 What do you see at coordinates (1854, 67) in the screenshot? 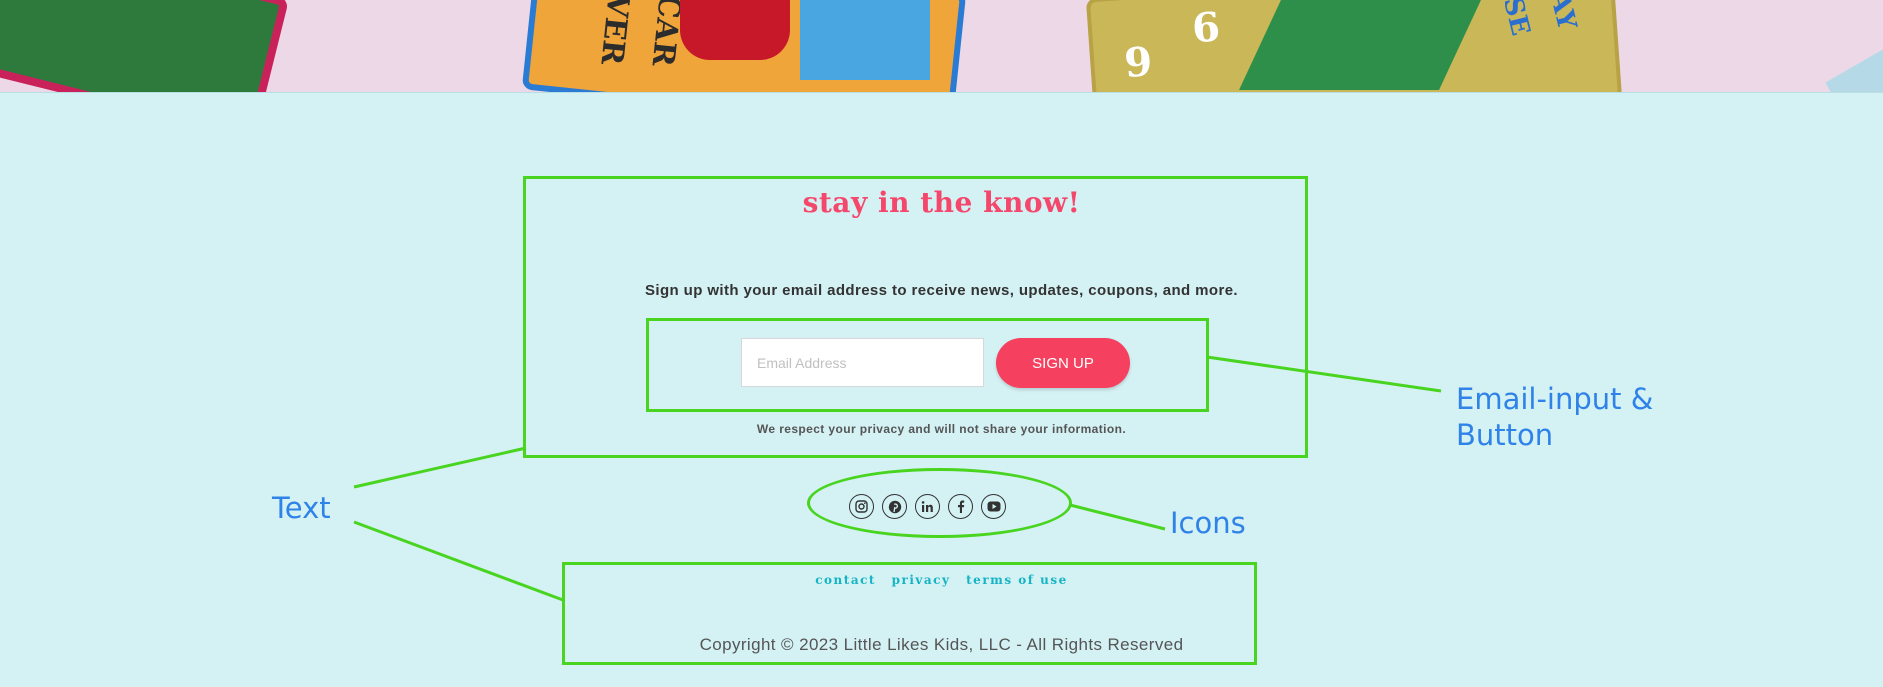
I see `corner-card` at bounding box center [1854, 67].